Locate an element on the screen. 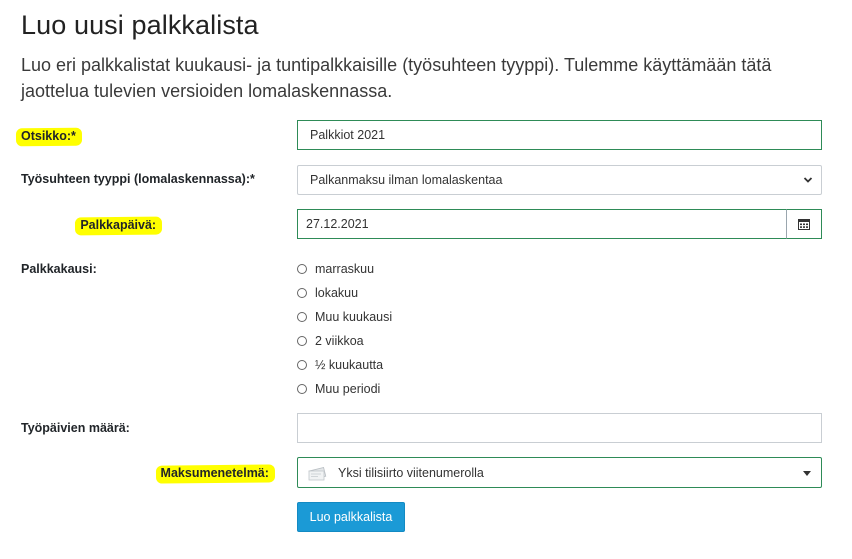 The height and width of the screenshot is (559, 852). payday-label: Palkkapäivä: is located at coordinates (118, 225).